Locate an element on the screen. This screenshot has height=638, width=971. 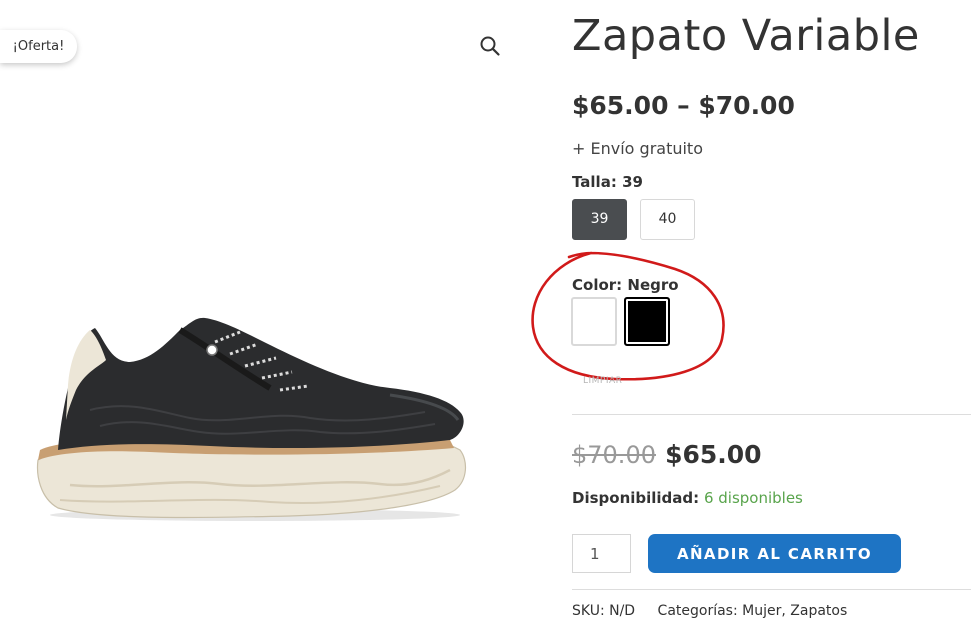
zoom-button is located at coordinates (490, 46).